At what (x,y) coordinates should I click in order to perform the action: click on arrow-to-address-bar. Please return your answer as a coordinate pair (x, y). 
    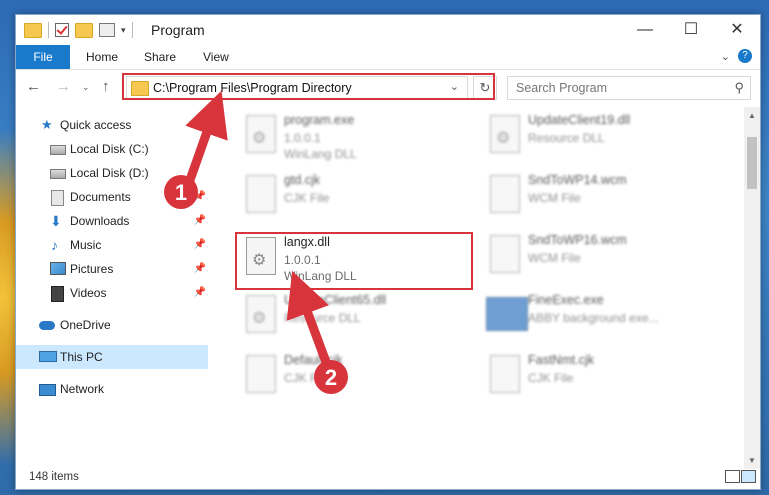
    Looking at the image, I should click on (206, 137).